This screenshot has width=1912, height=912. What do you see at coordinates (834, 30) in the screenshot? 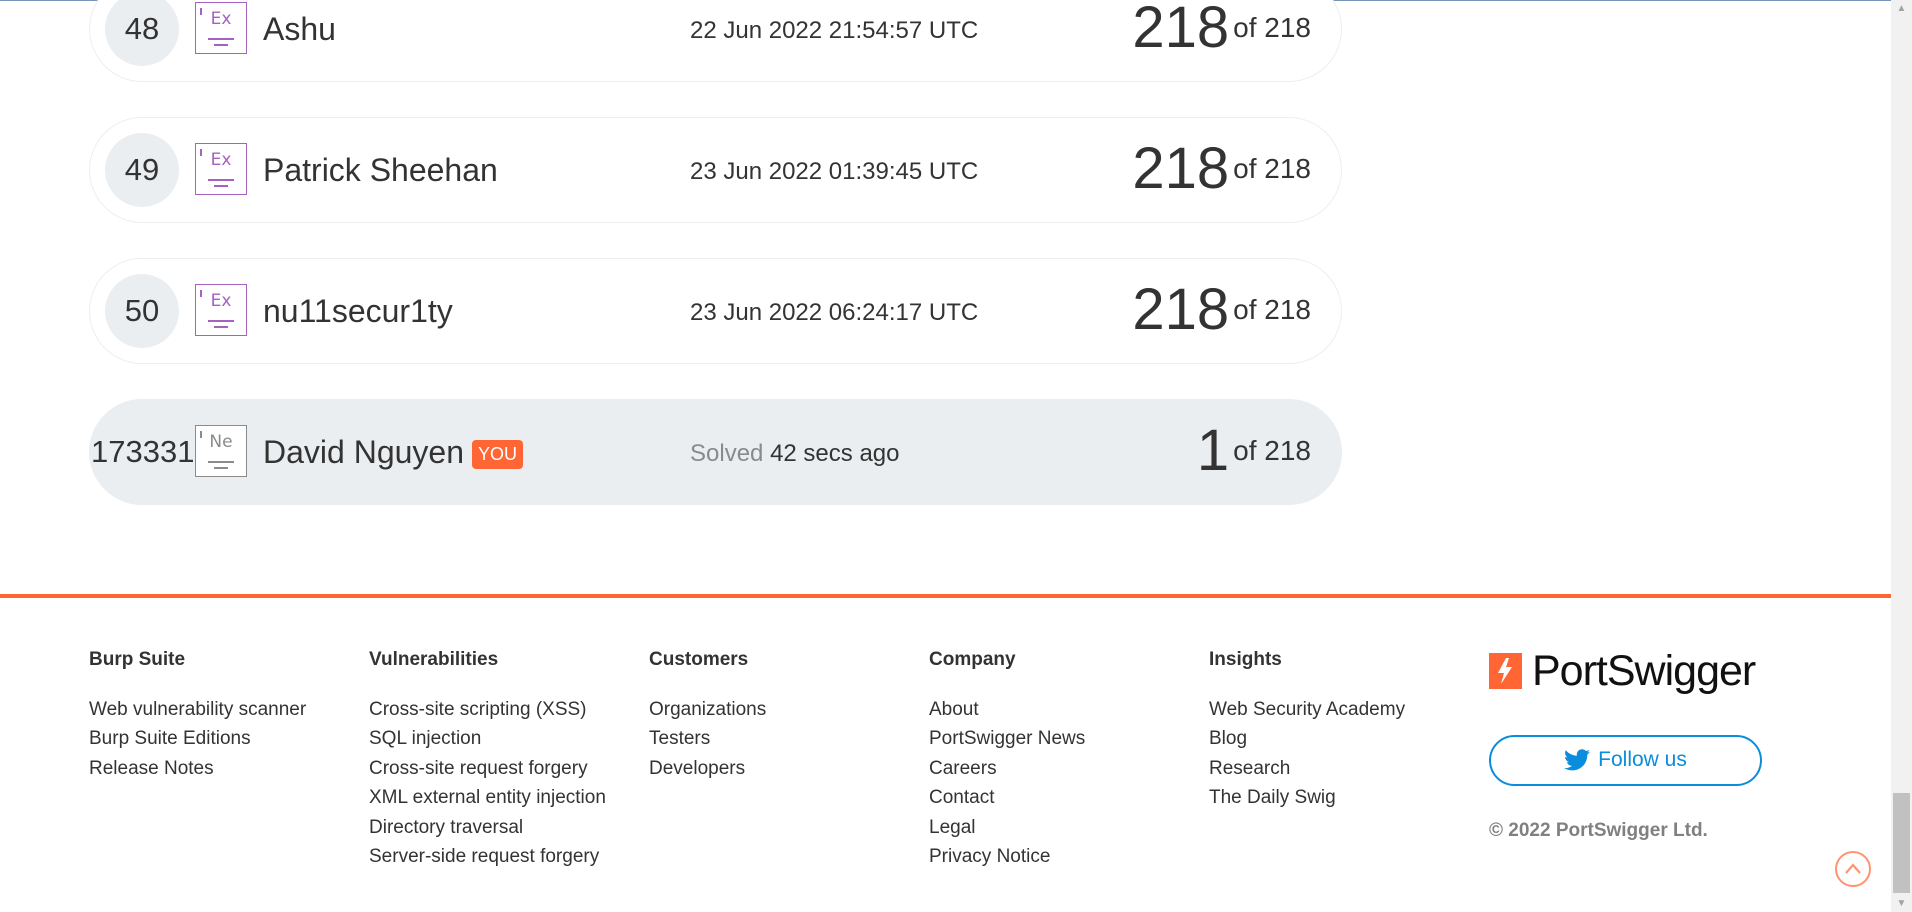
I see `completion-date: 22 Jun 2022 21:54:57 UTC` at bounding box center [834, 30].